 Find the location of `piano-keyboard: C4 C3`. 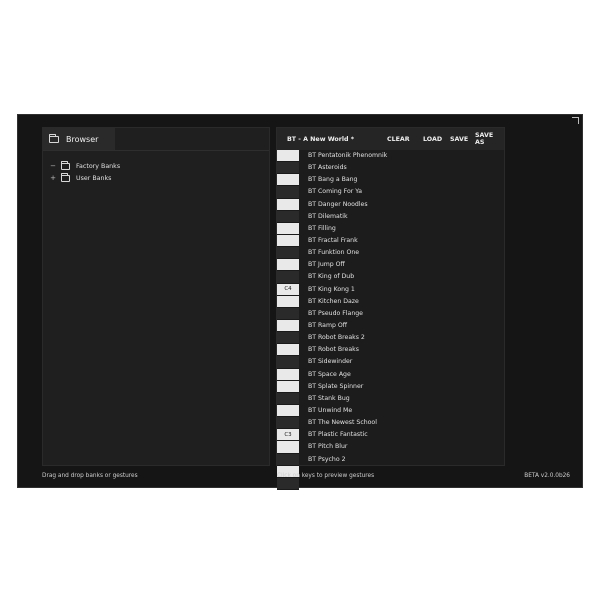

piano-keyboard: C4 C3 is located at coordinates (288, 320).